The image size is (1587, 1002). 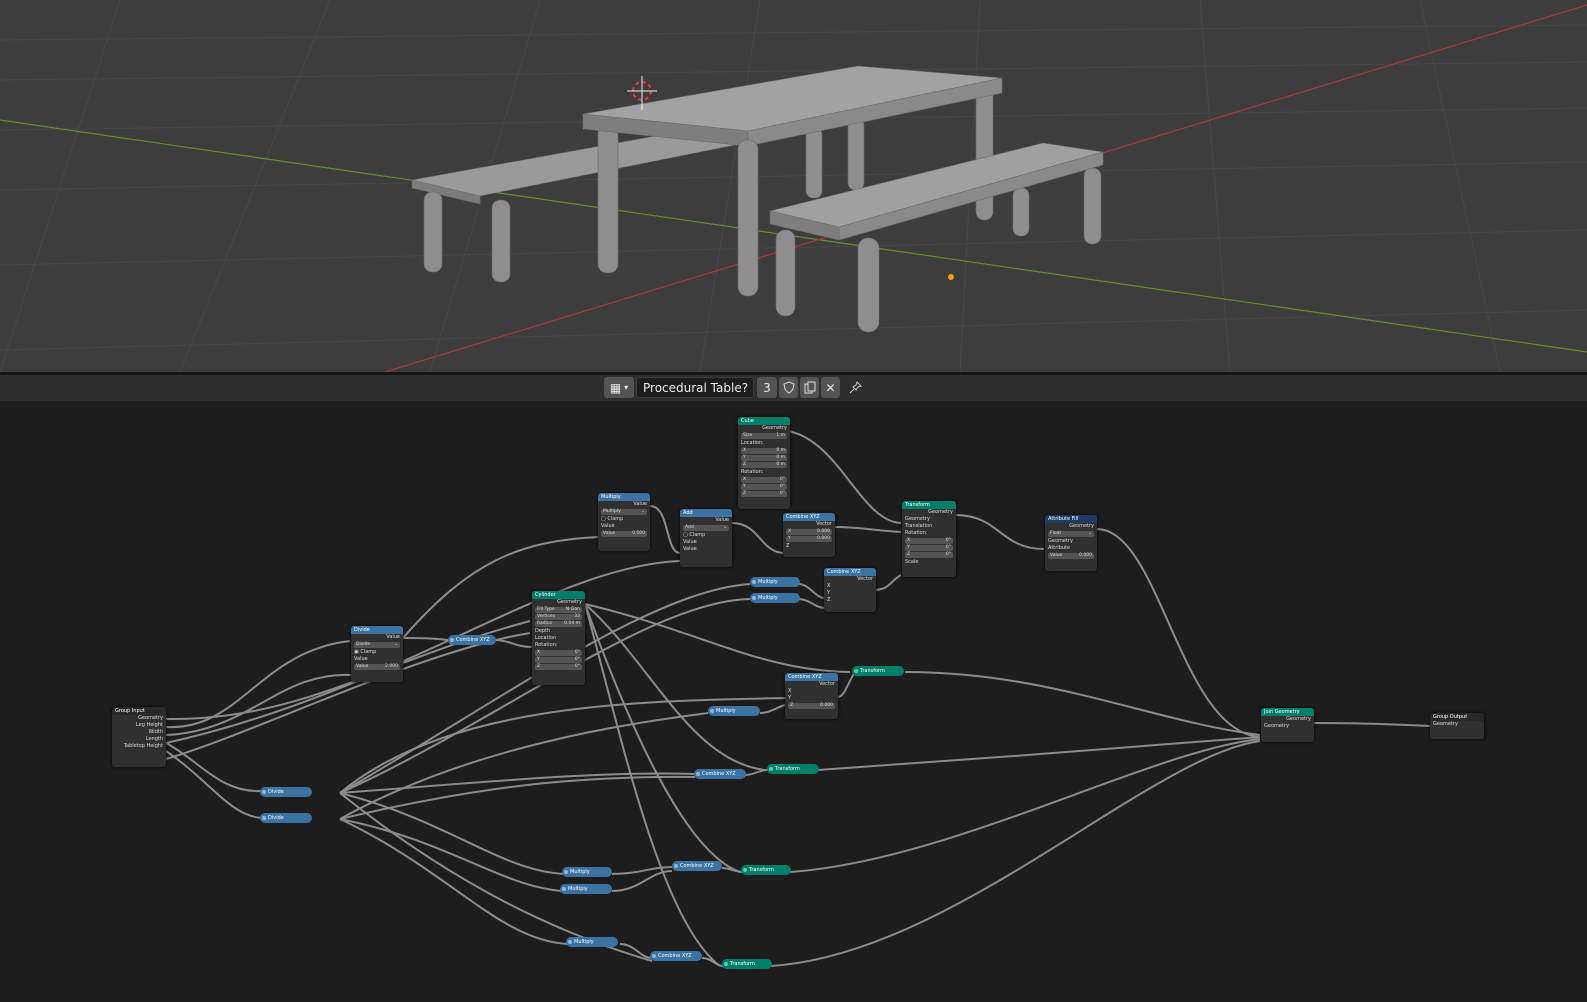 What do you see at coordinates (764, 436) in the screenshot?
I see `size-field: Size 1 m` at bounding box center [764, 436].